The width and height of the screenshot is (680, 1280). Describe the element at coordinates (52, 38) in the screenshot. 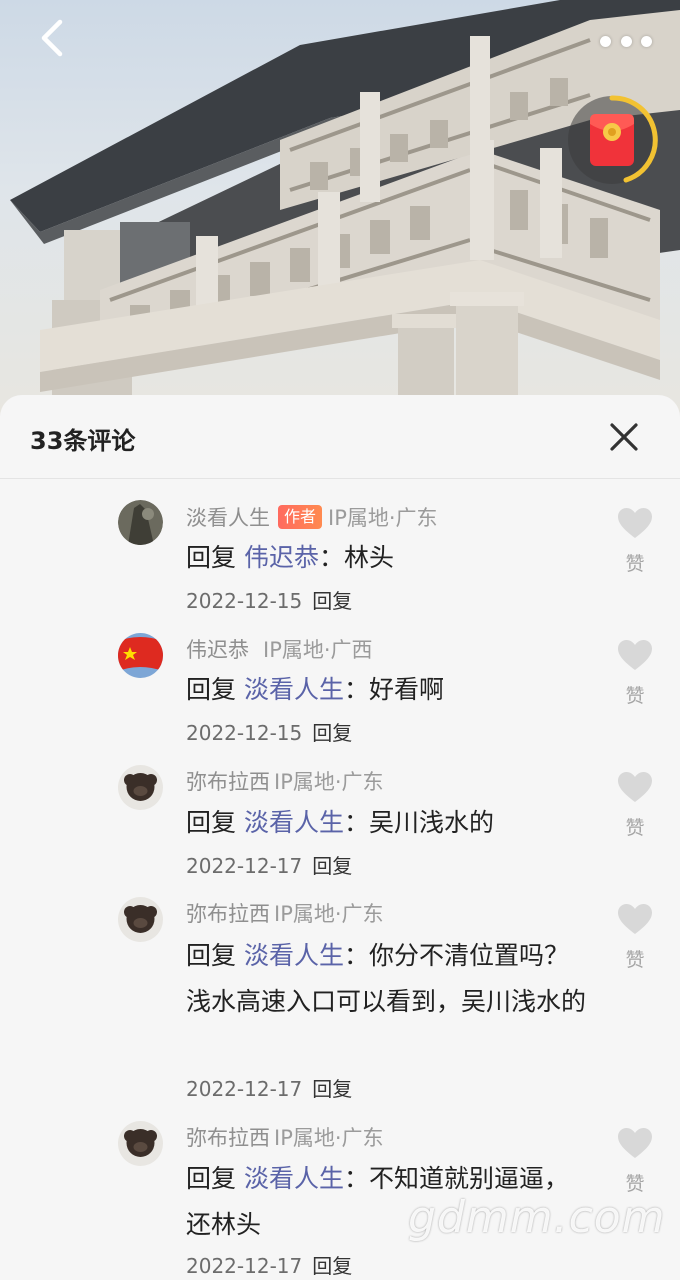

I see `chevron-left-icon` at that location.